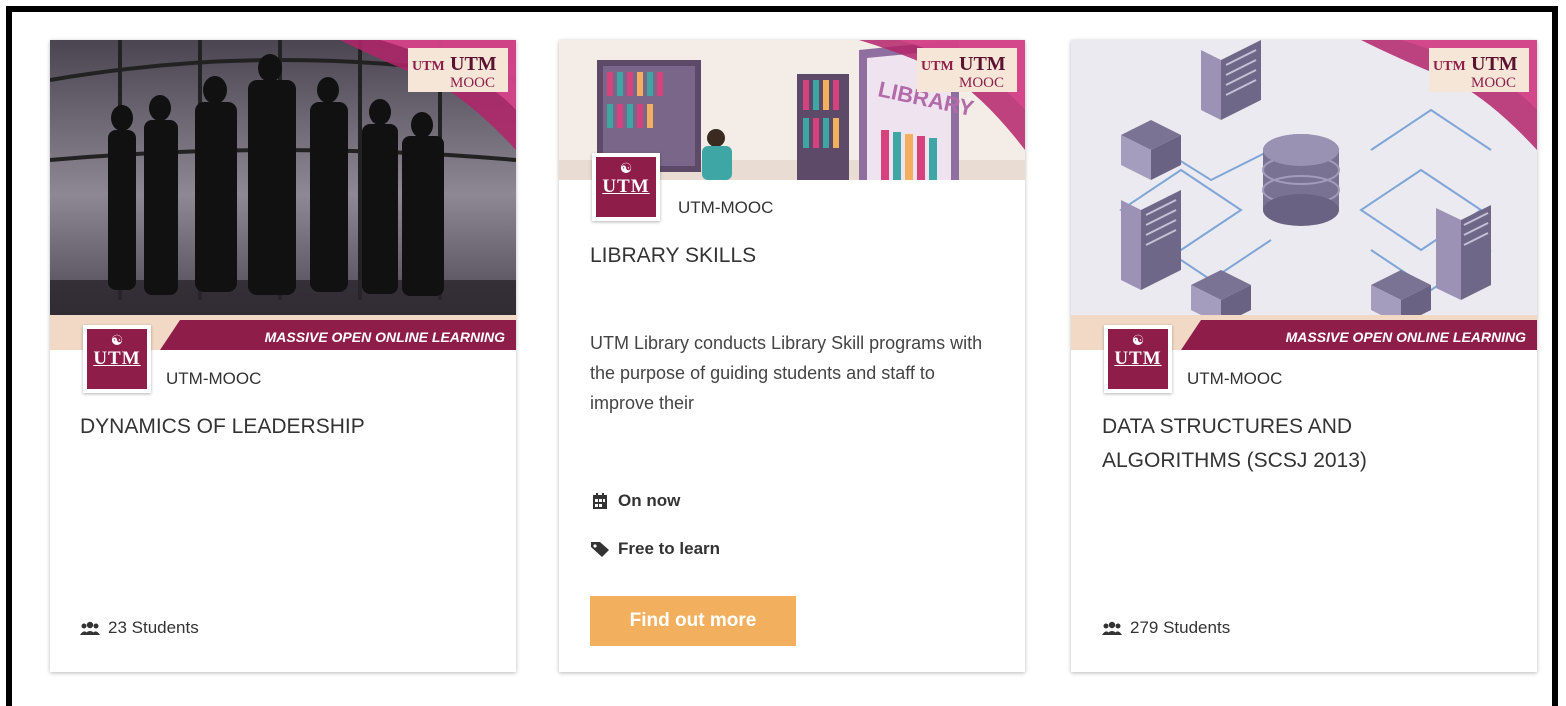 Image resolution: width=1566 pixels, height=706 pixels. What do you see at coordinates (790, 256) in the screenshot?
I see `course-title: LIBRARY SKILLS` at bounding box center [790, 256].